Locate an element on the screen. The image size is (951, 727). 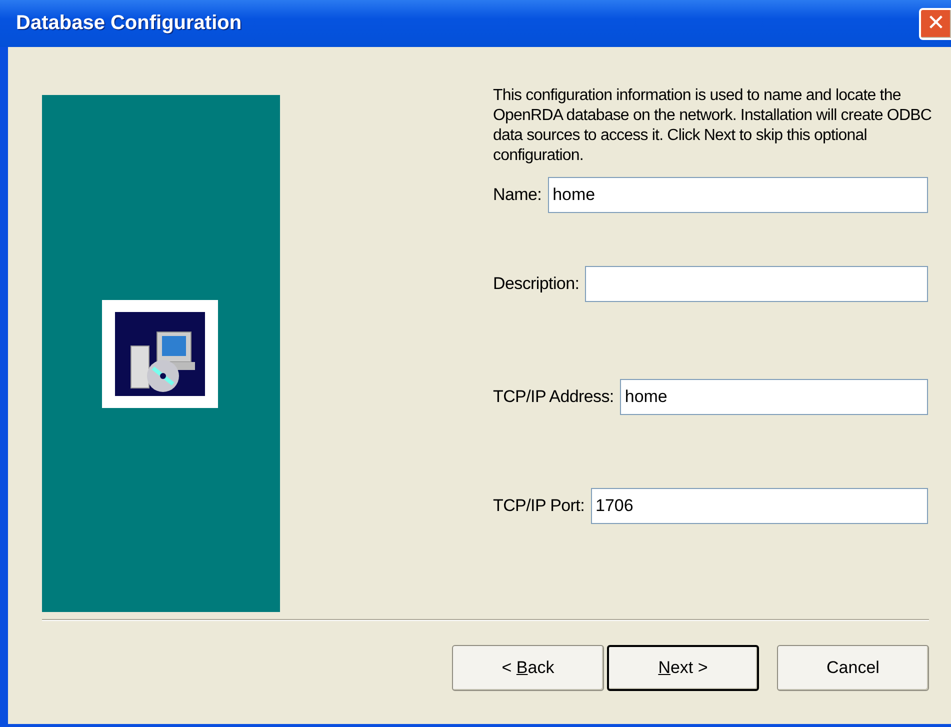
text-field: 1706 is located at coordinates (759, 506).